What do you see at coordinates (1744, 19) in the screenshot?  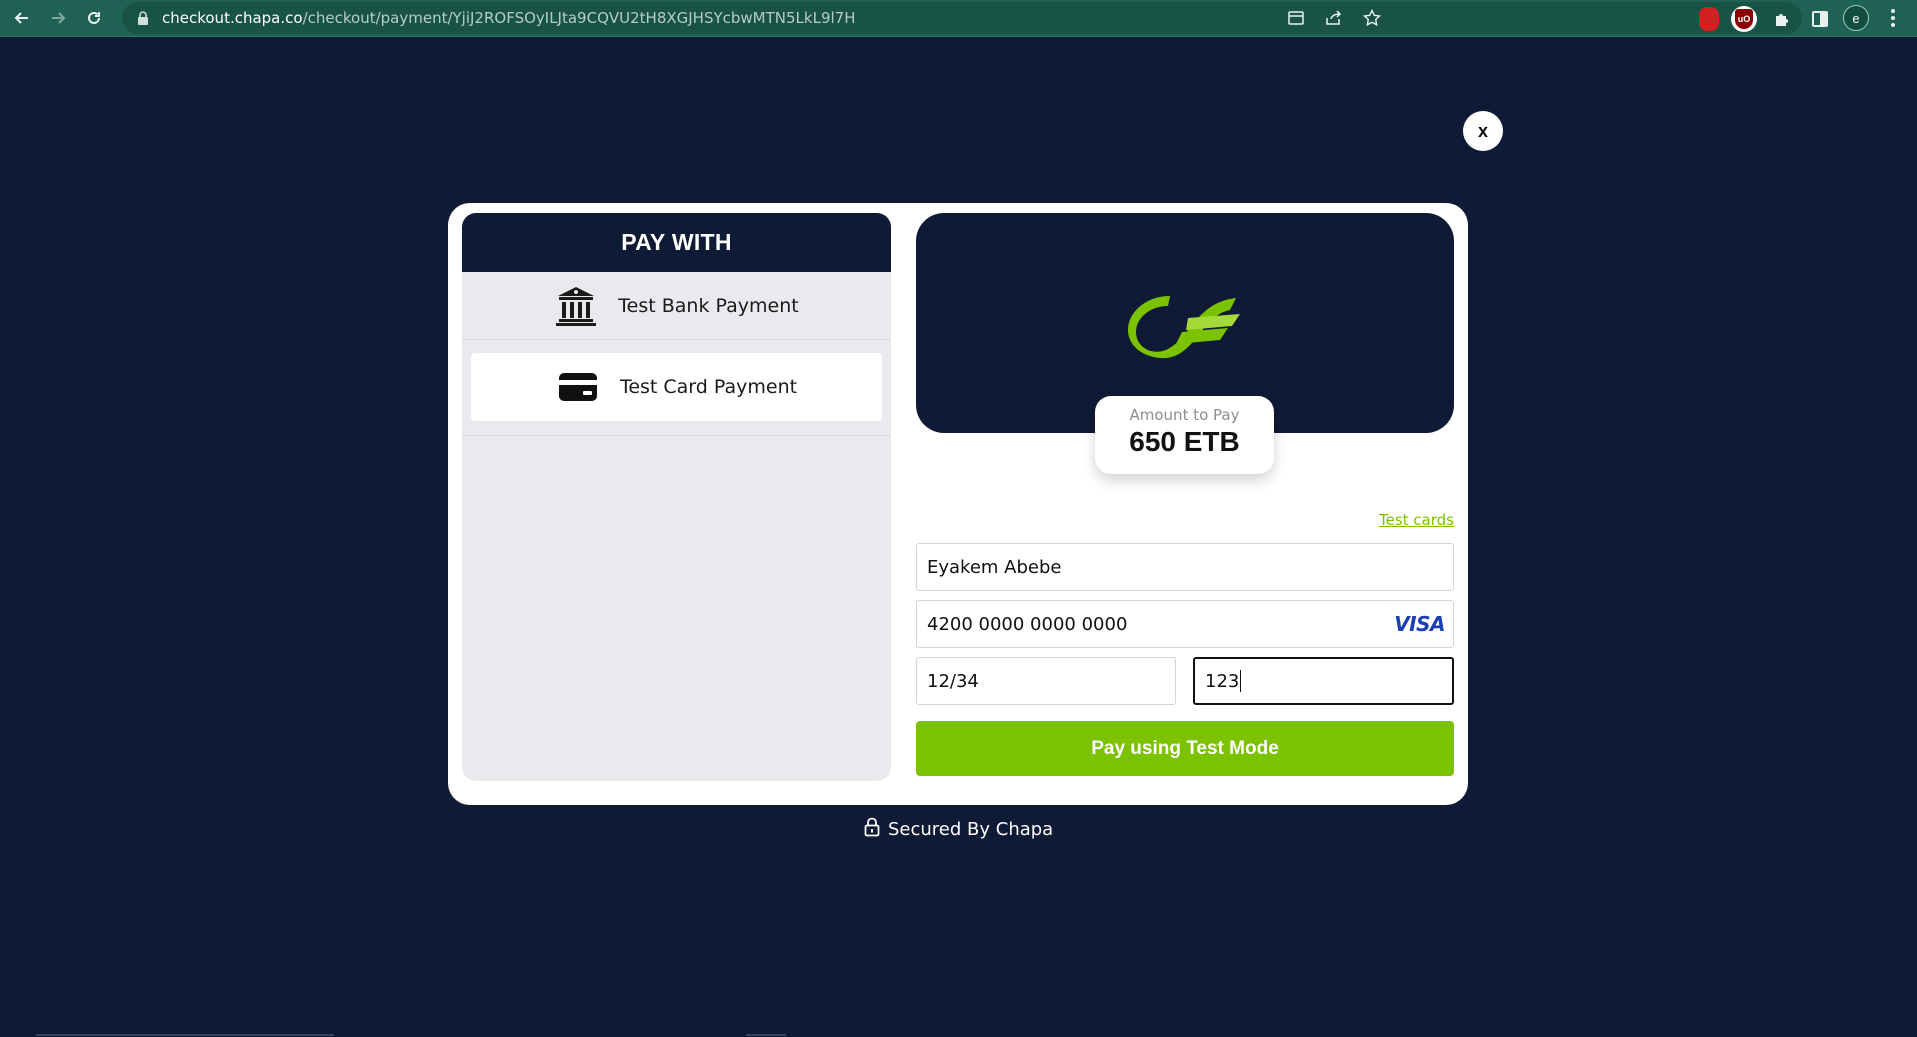 I see `ublock-icon: uO` at bounding box center [1744, 19].